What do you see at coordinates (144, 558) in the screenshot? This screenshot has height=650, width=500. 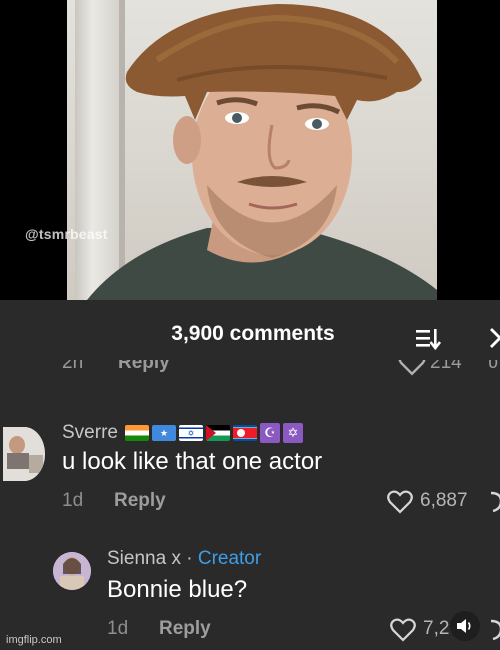 I see `comment-username: Sienna x` at bounding box center [144, 558].